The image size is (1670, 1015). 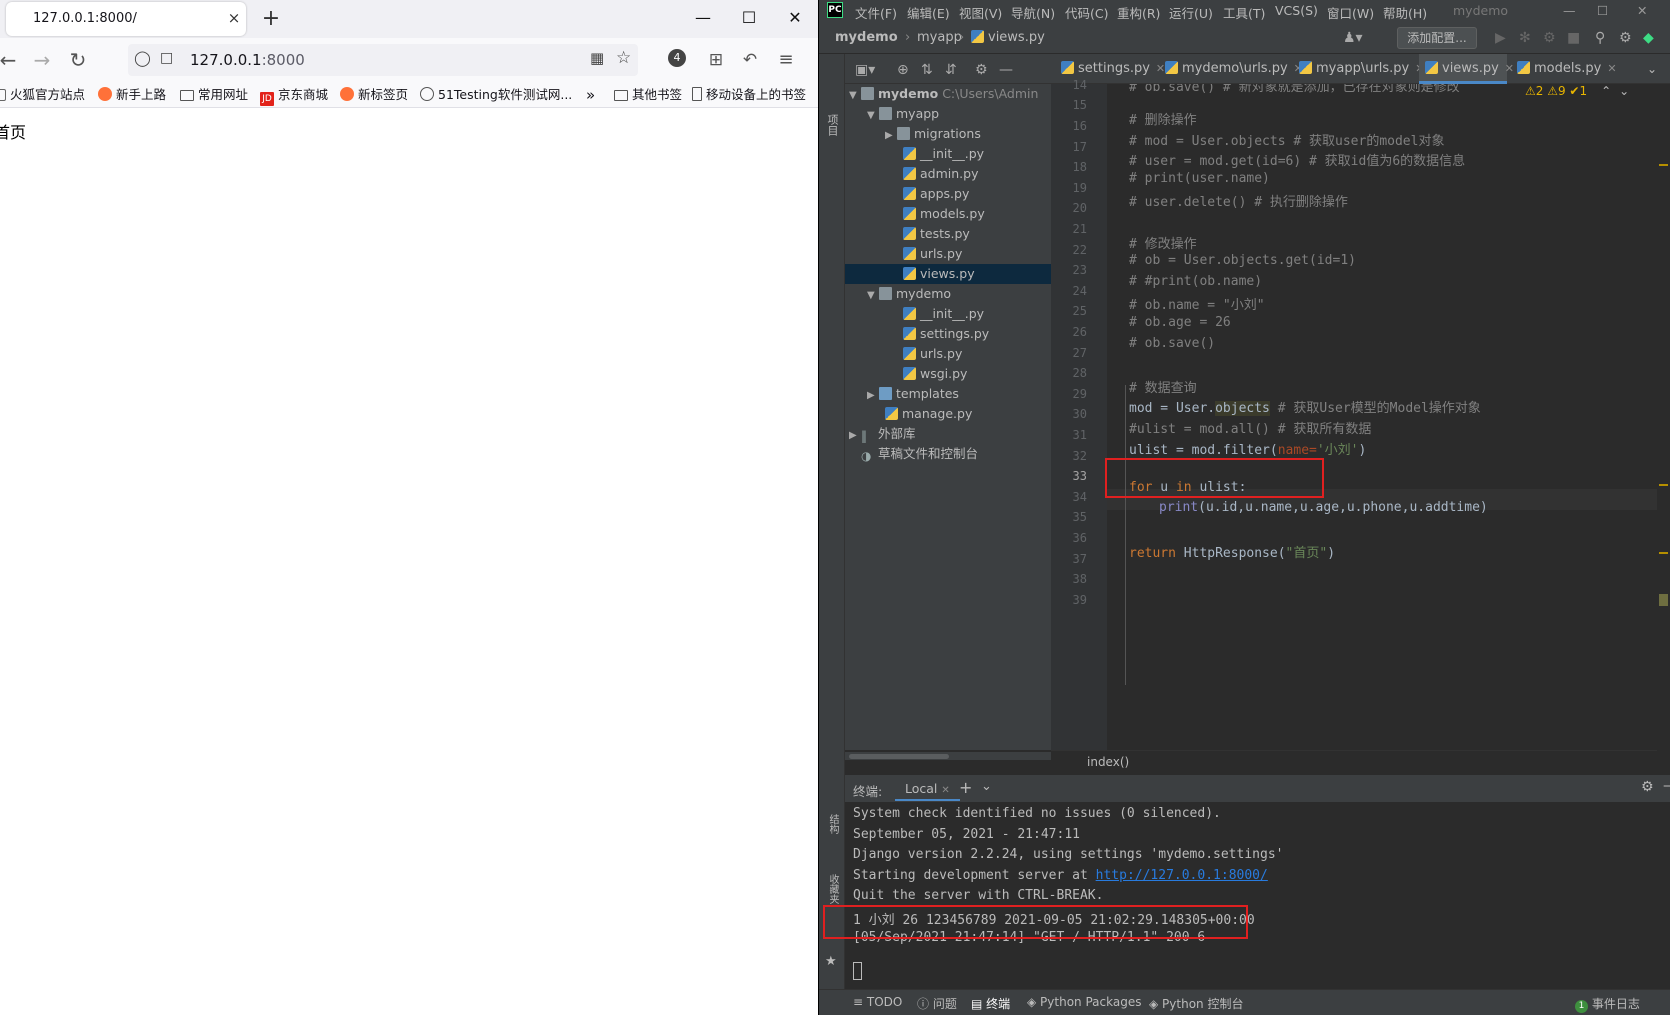 I want to click on terminal-tab-local: Local ✕, so click(x=927, y=790).